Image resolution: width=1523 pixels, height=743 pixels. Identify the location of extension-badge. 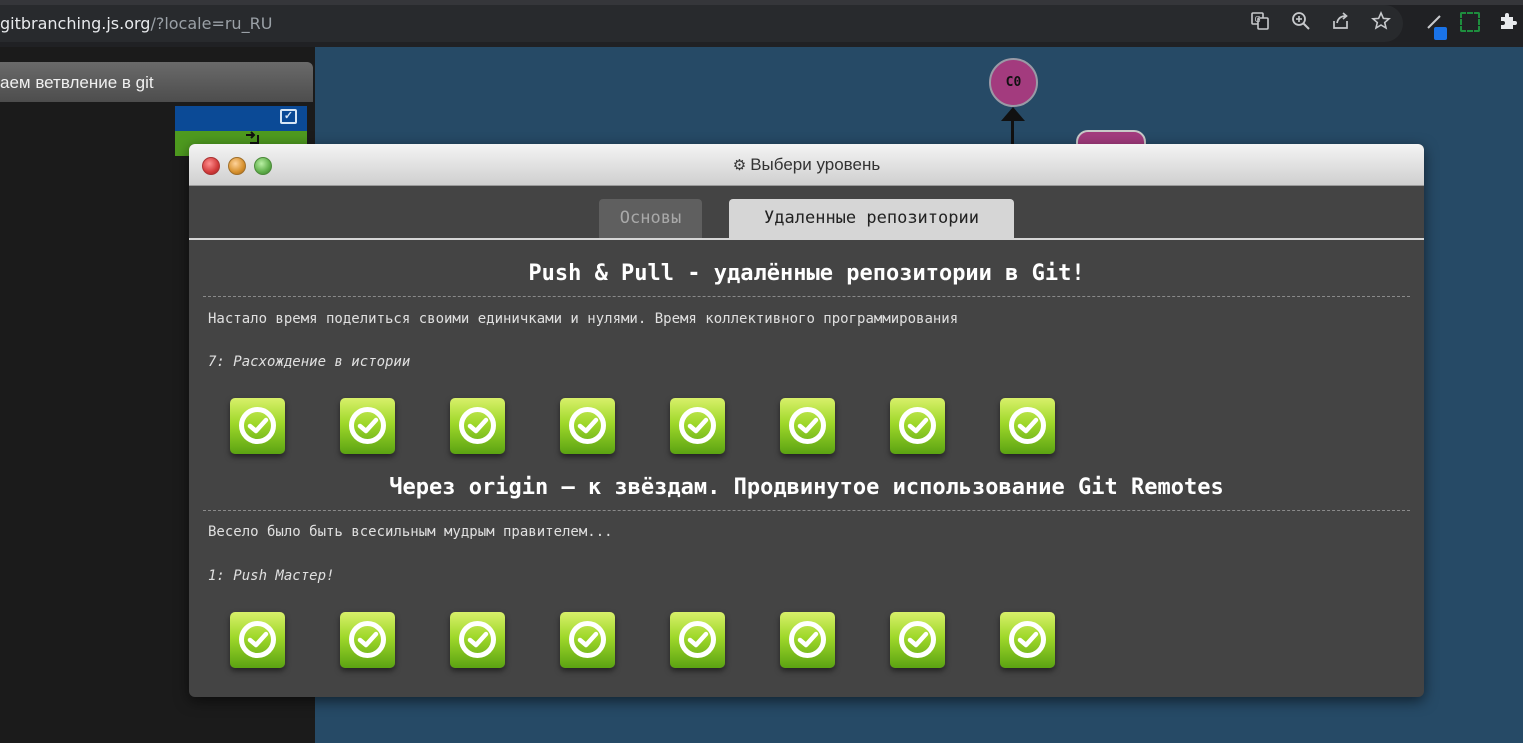
(1440, 33).